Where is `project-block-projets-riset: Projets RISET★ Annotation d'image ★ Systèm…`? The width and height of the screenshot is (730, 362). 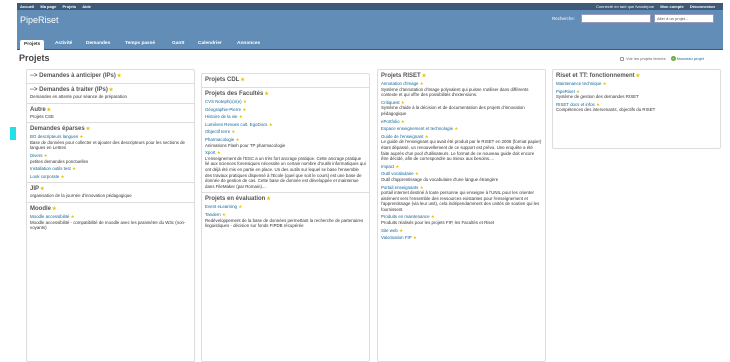
project-block-projets-riset: Projets RISET★ Annotation d'image ★ Systèm… is located at coordinates (461, 158).